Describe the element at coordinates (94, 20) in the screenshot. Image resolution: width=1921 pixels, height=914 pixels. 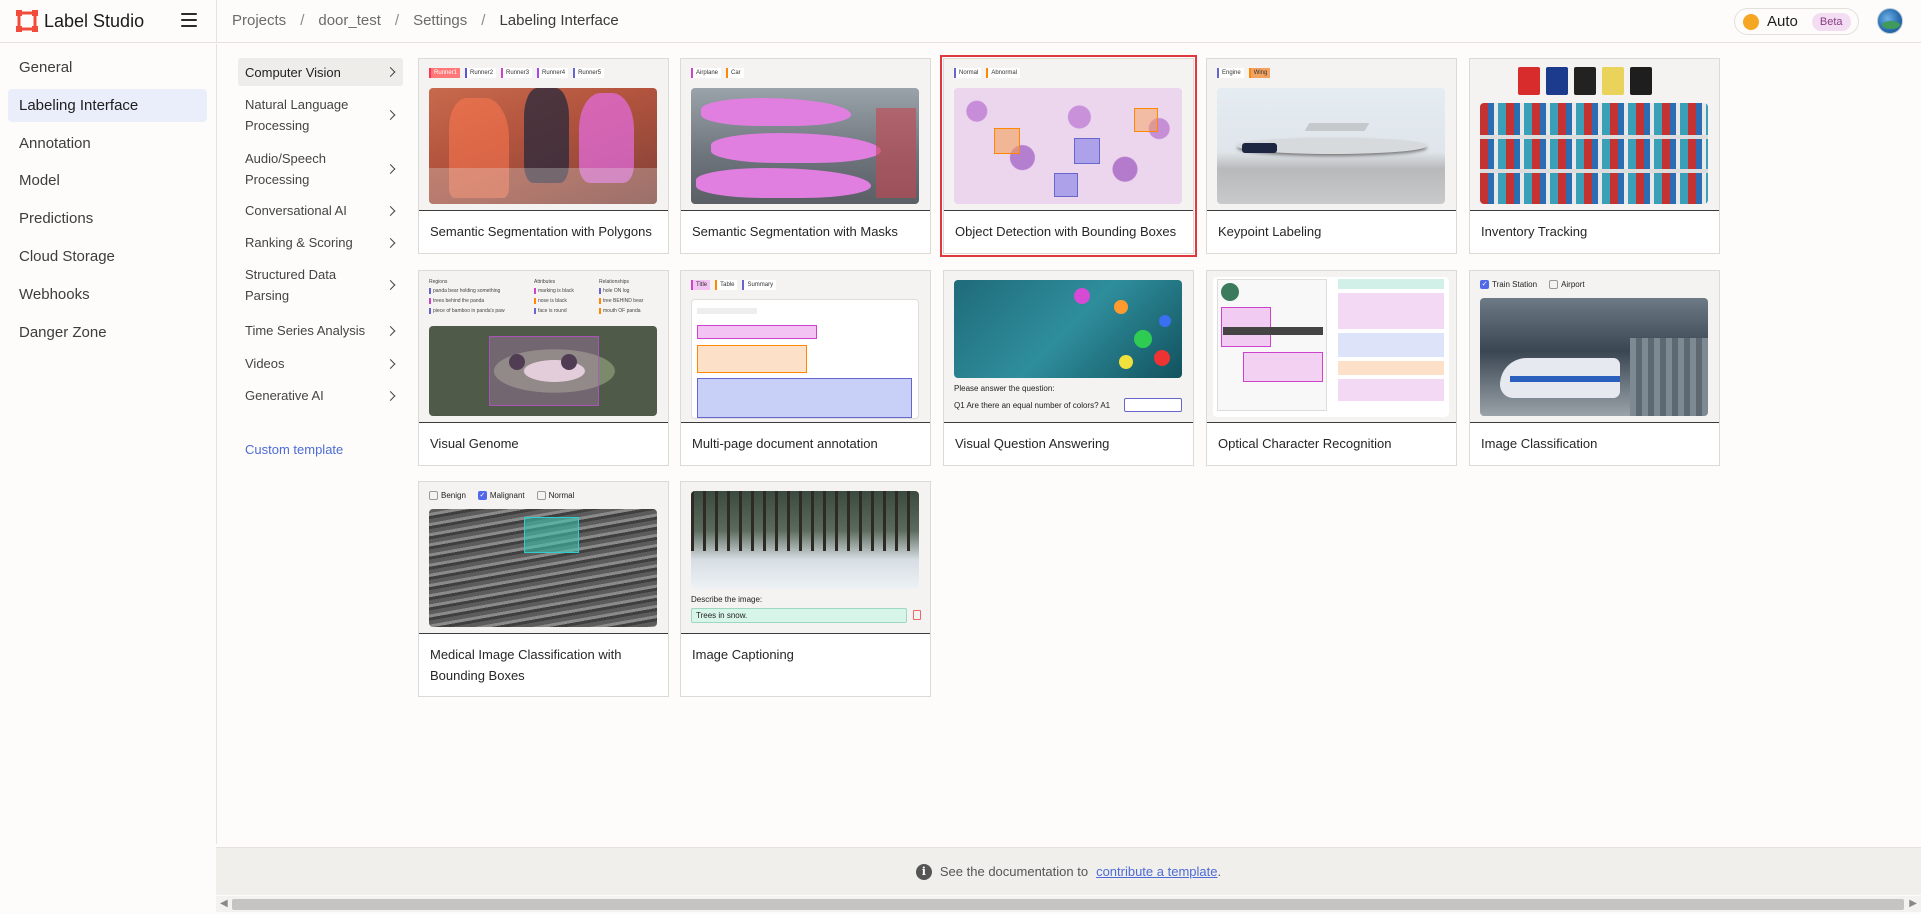
I see `app-name: Label Studio` at that location.